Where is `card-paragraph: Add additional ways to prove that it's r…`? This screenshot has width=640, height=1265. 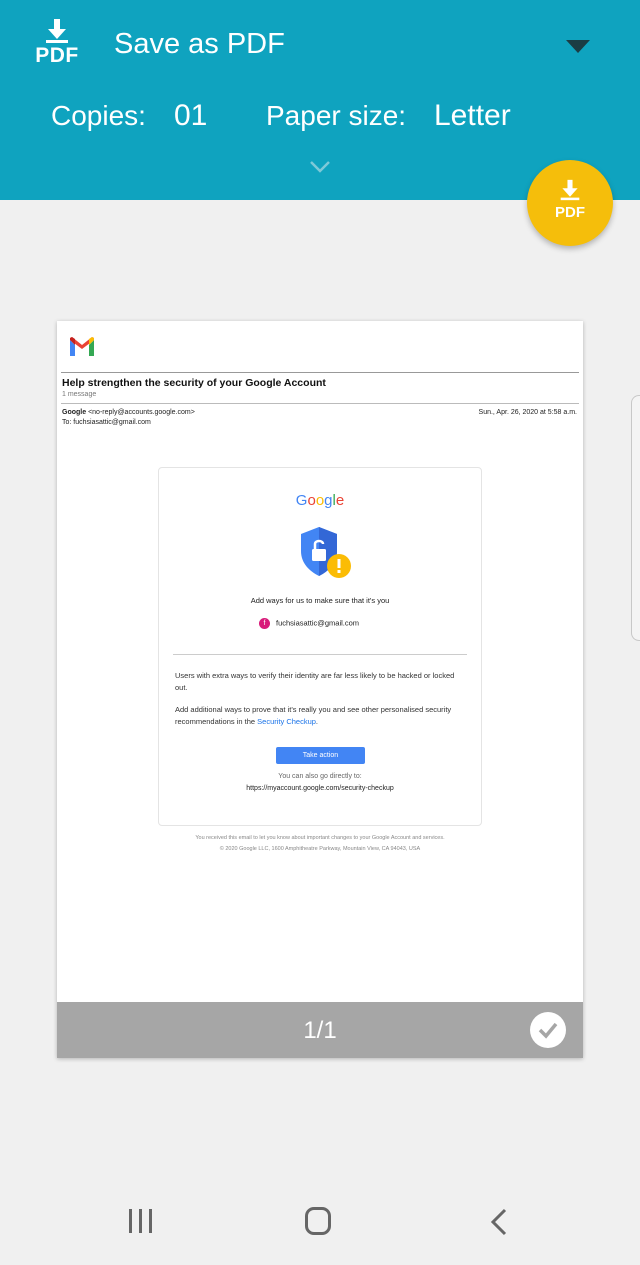
card-paragraph: Add additional ways to prove that it's r… is located at coordinates (320, 716).